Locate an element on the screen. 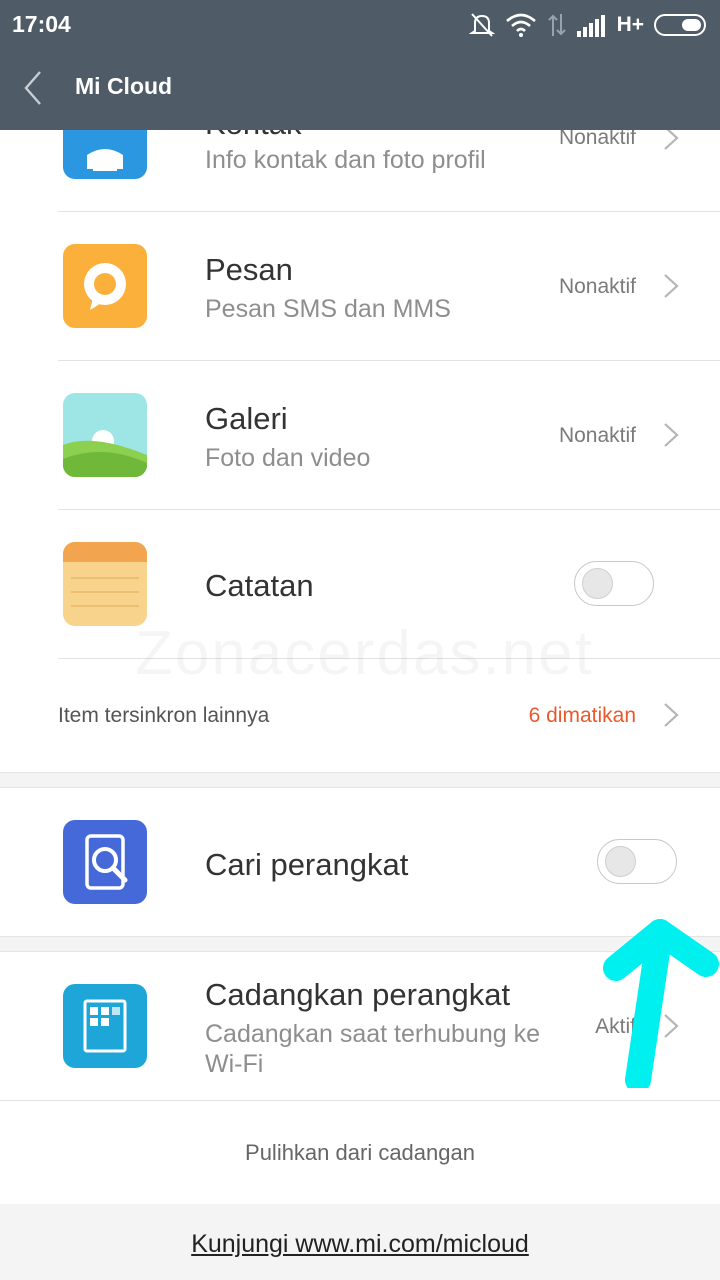 Image resolution: width=720 pixels, height=1280 pixels. list-item-pesan: Pesan Pesan SMS dan MMS Nonaktif is located at coordinates (360, 286).